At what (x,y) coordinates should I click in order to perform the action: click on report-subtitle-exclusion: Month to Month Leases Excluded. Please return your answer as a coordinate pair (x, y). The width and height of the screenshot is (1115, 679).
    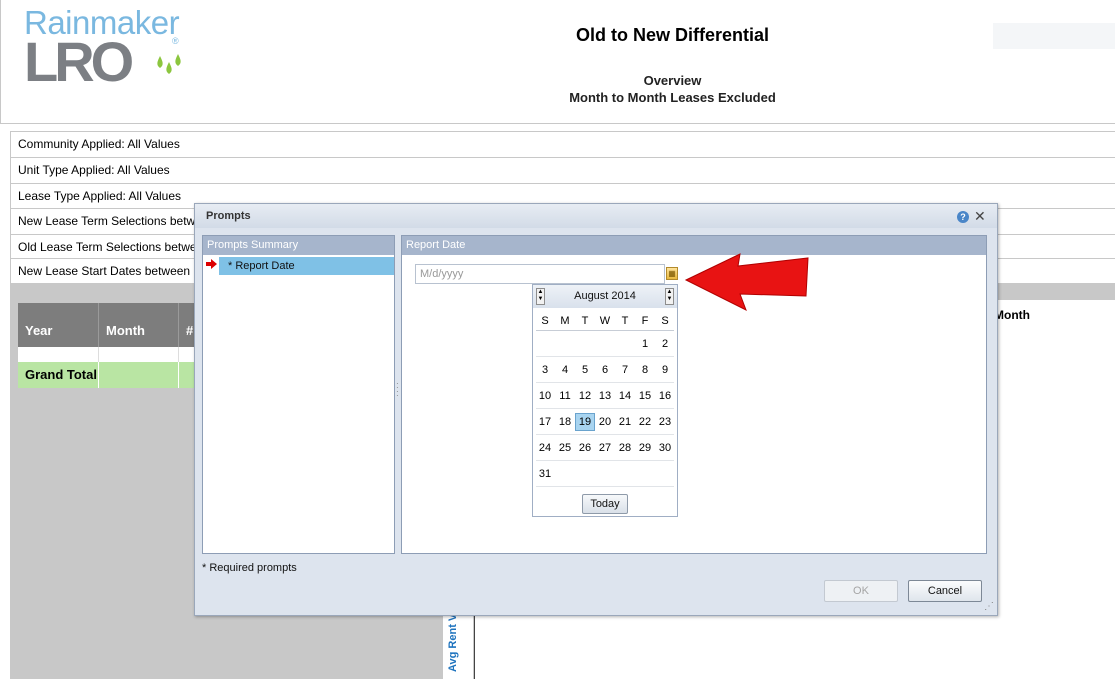
    Looking at the image, I should click on (672, 97).